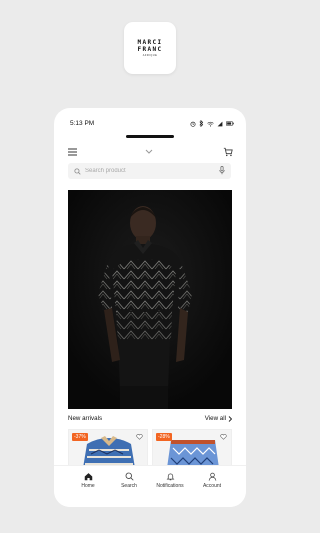  I want to click on user-icon, so click(212, 476).